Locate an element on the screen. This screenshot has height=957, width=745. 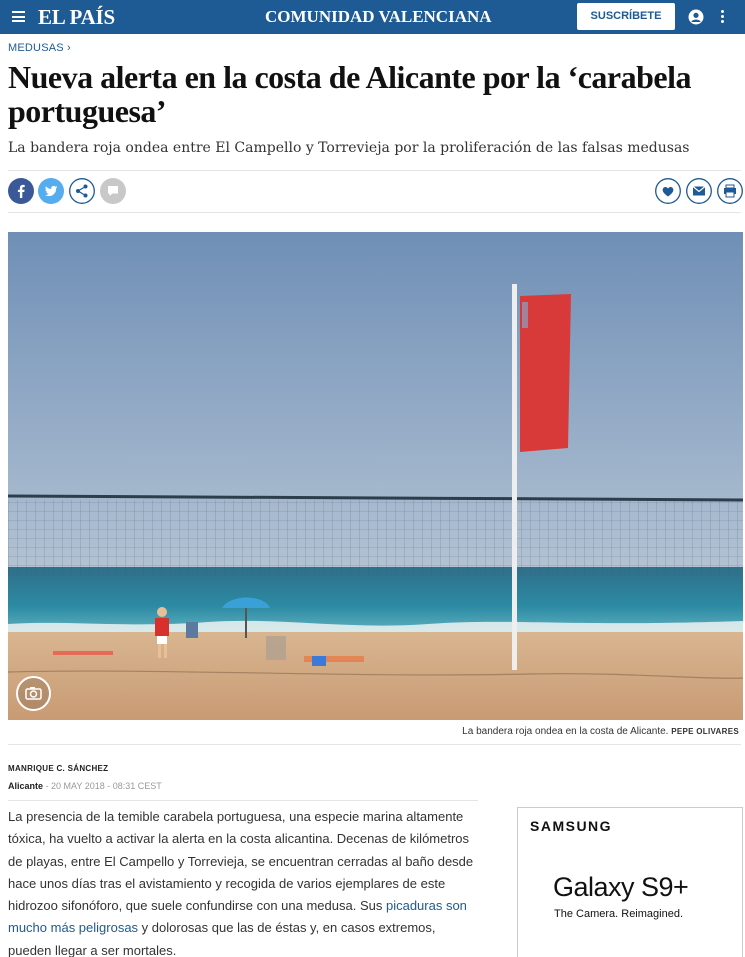
section-title: COMUNIDAD VALENCIANA is located at coordinates (378, 17).